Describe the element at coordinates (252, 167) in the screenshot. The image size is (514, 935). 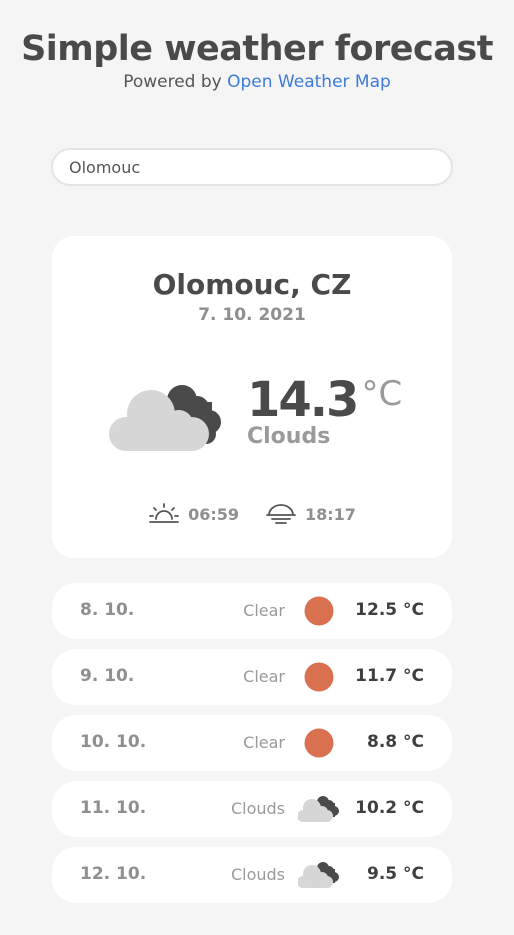
I see `city-search-input` at that location.